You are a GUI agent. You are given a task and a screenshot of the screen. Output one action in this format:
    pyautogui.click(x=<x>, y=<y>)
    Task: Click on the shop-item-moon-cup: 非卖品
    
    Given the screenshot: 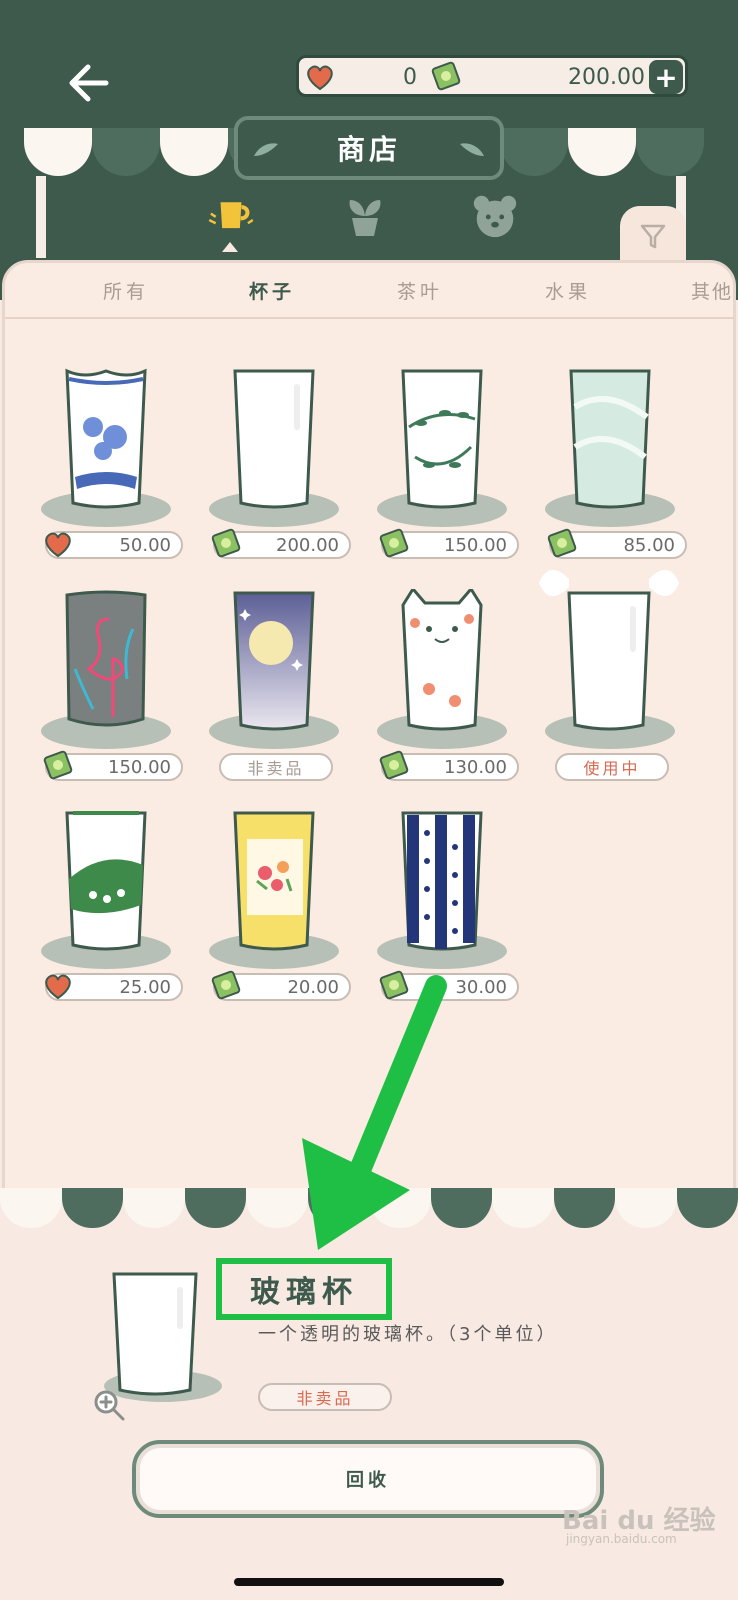 What is the action you would take?
    pyautogui.click(x=264, y=685)
    